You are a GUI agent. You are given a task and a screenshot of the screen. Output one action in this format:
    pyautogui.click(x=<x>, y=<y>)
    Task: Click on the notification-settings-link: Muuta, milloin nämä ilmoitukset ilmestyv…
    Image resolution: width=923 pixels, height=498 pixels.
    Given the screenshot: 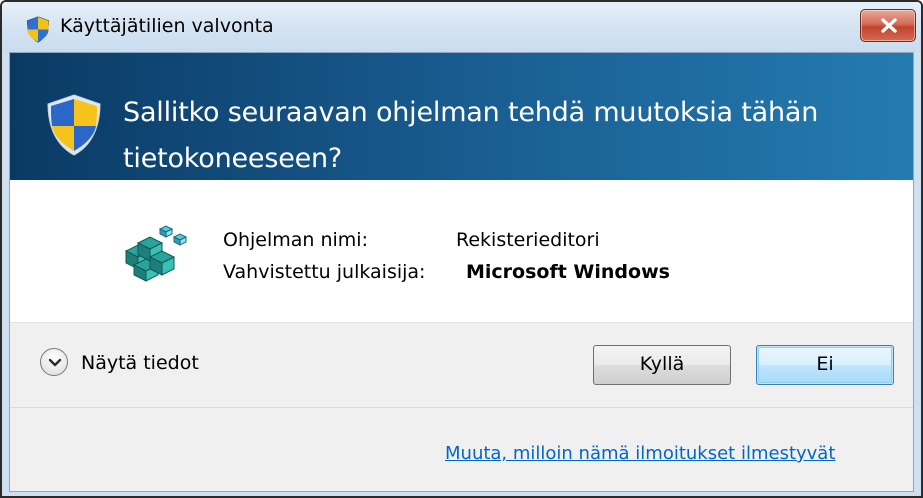 What is the action you would take?
    pyautogui.click(x=640, y=453)
    